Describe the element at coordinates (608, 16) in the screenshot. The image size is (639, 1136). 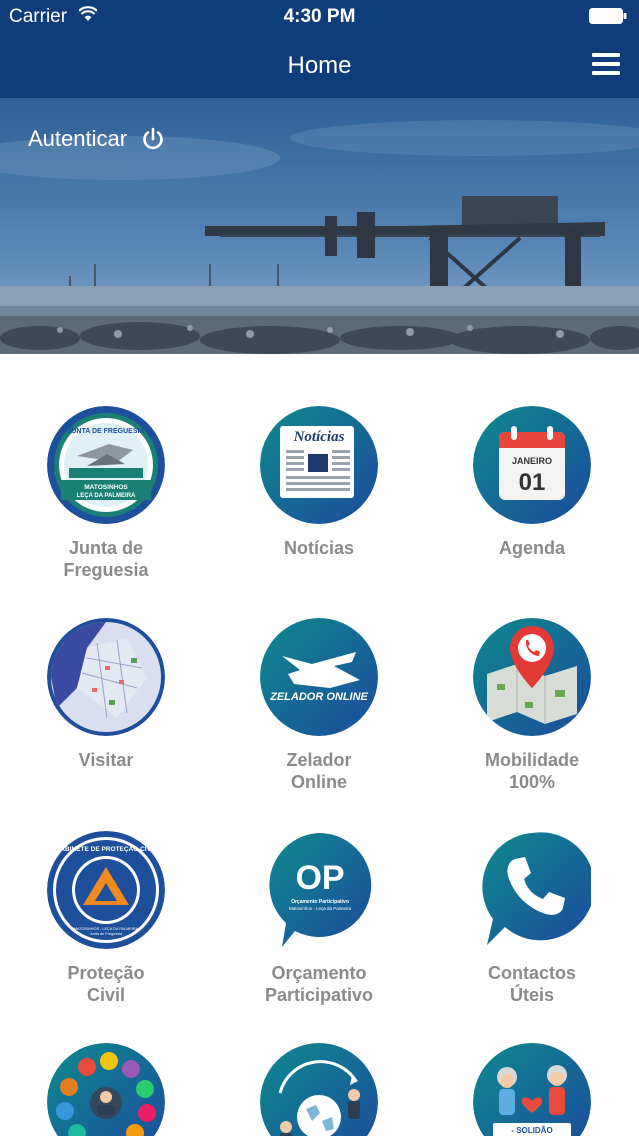
I see `battery-icon` at that location.